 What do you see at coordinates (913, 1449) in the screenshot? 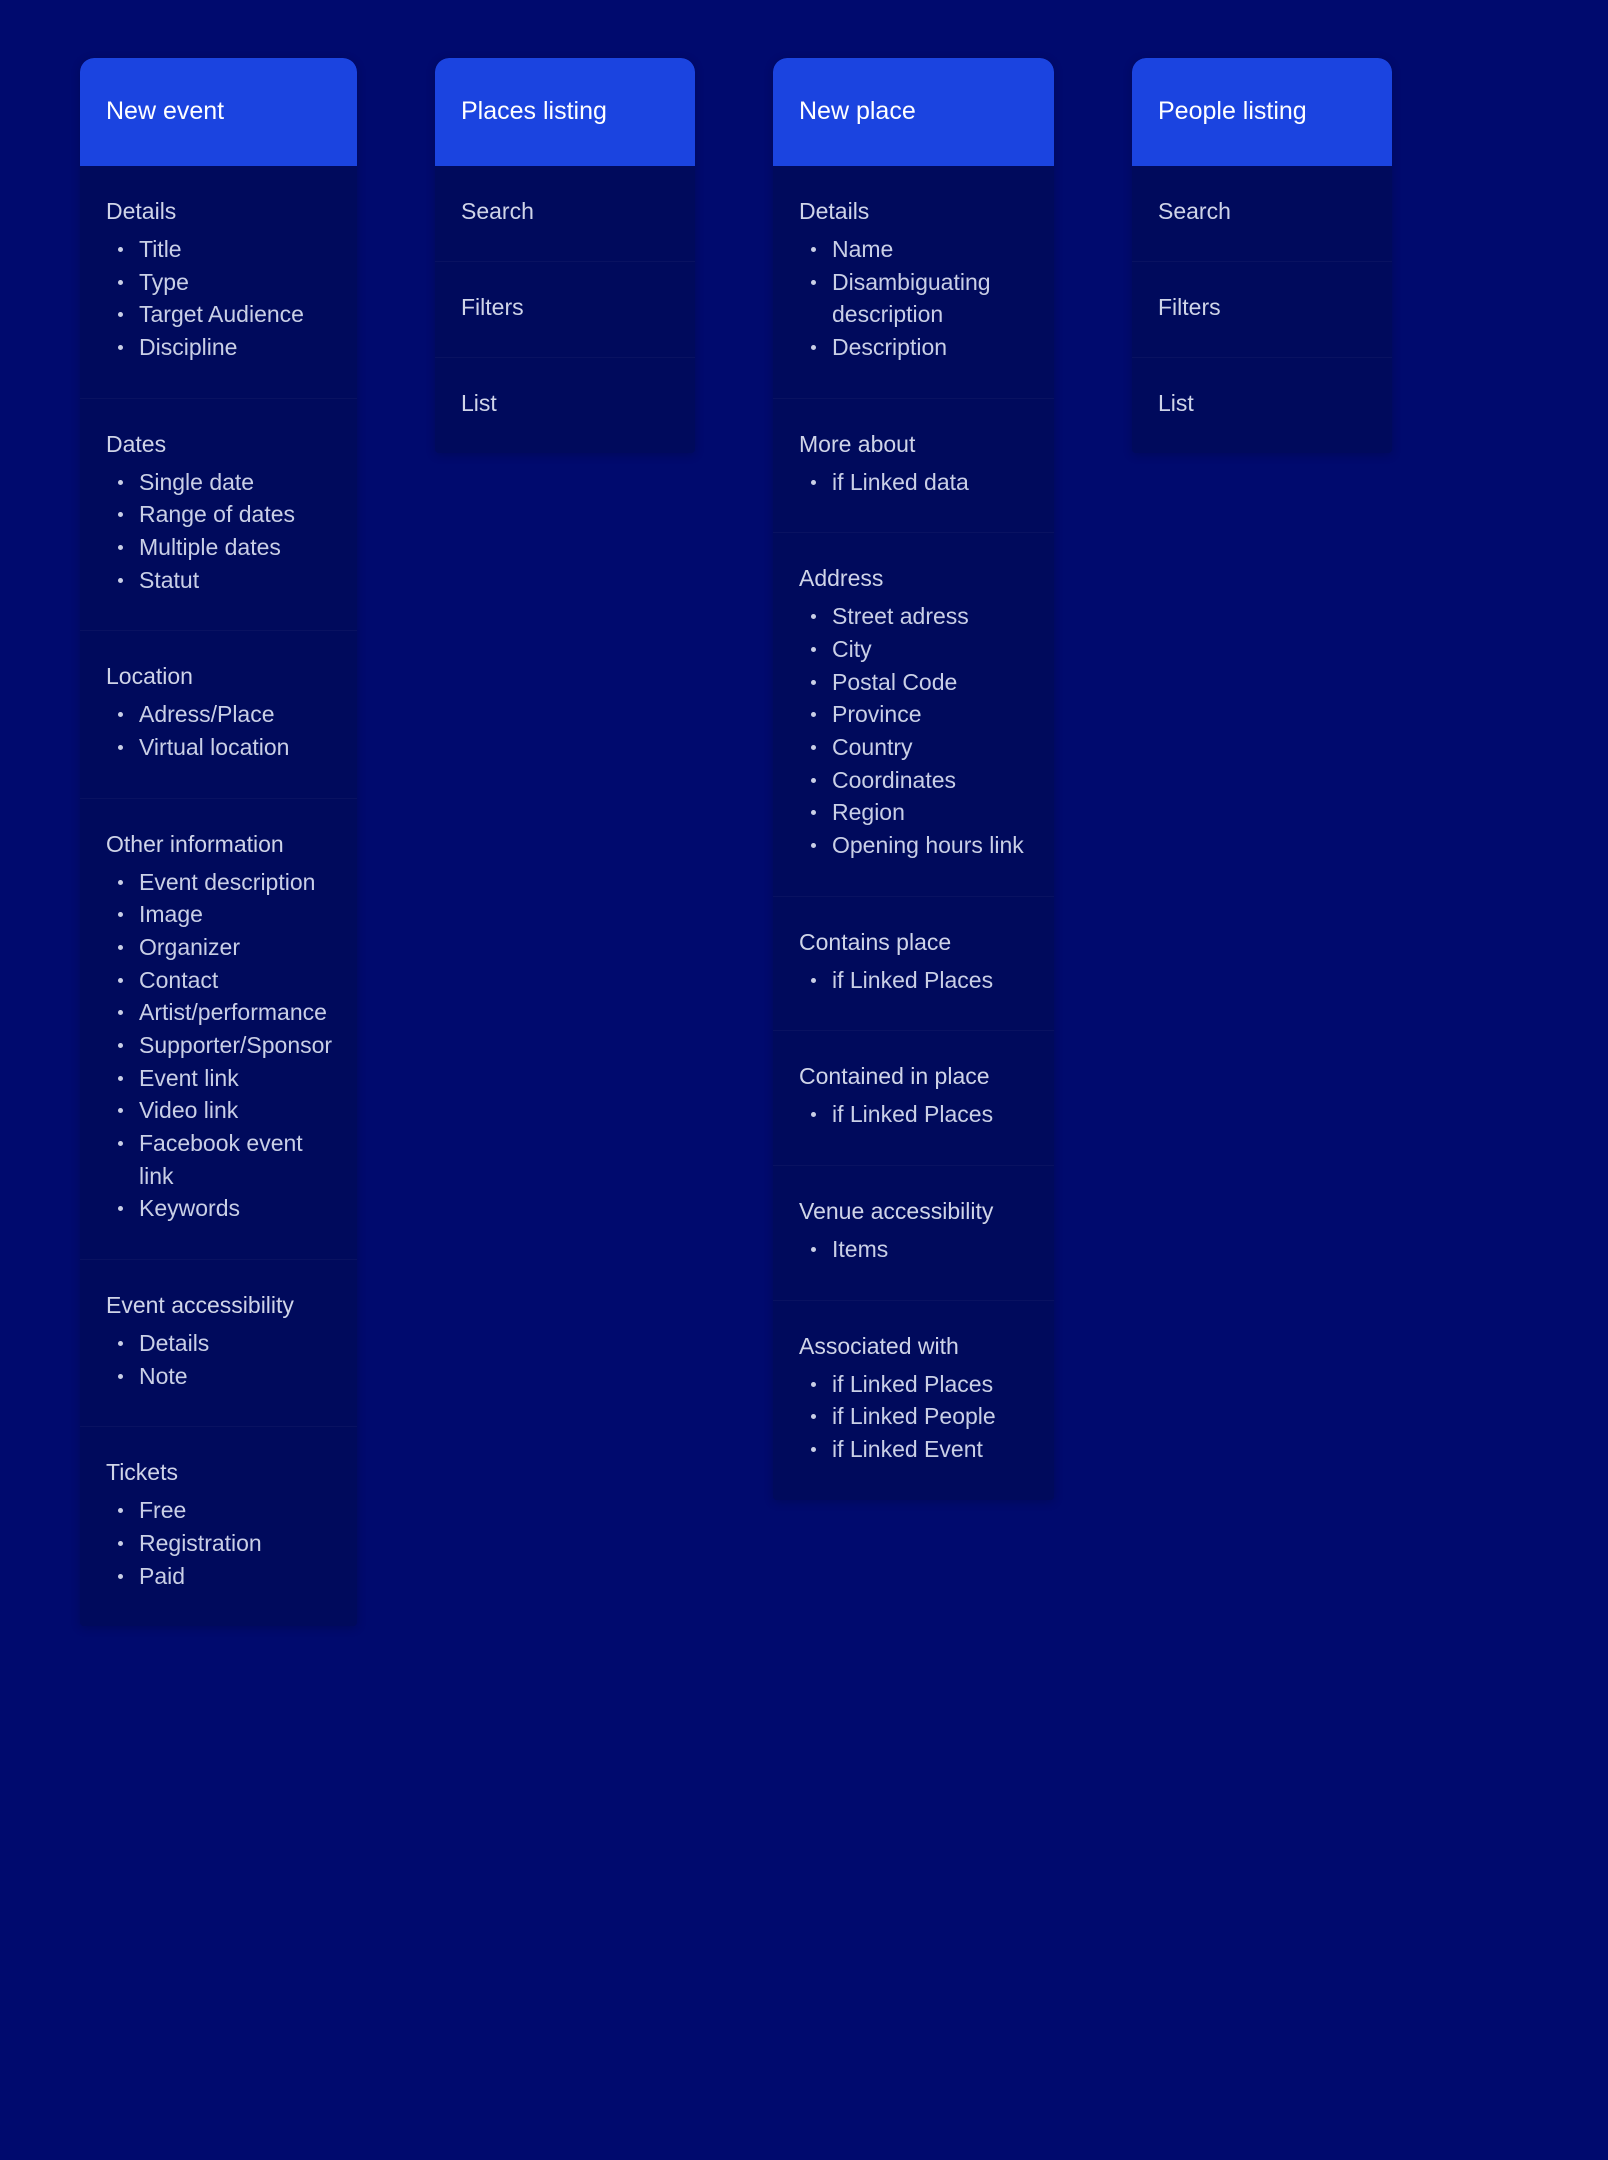
I see `list-item: if Linked Event` at bounding box center [913, 1449].